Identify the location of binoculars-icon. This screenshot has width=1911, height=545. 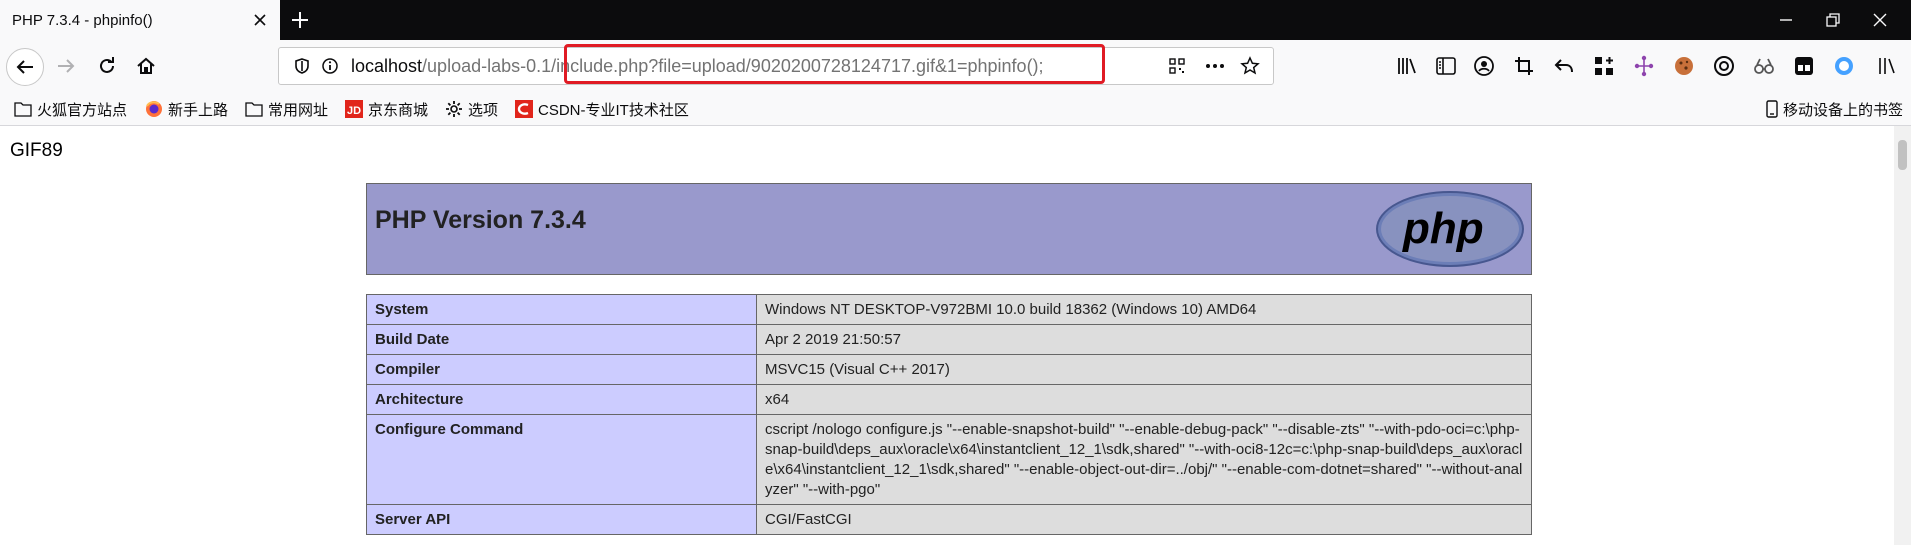
(1764, 66).